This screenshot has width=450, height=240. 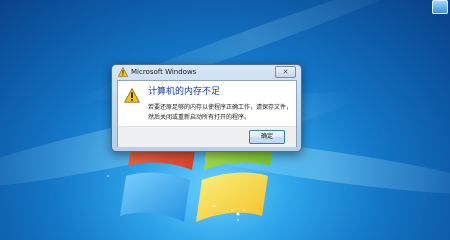 I want to click on dialog-titlebar: Microsoft Windows ✕, so click(x=206, y=72).